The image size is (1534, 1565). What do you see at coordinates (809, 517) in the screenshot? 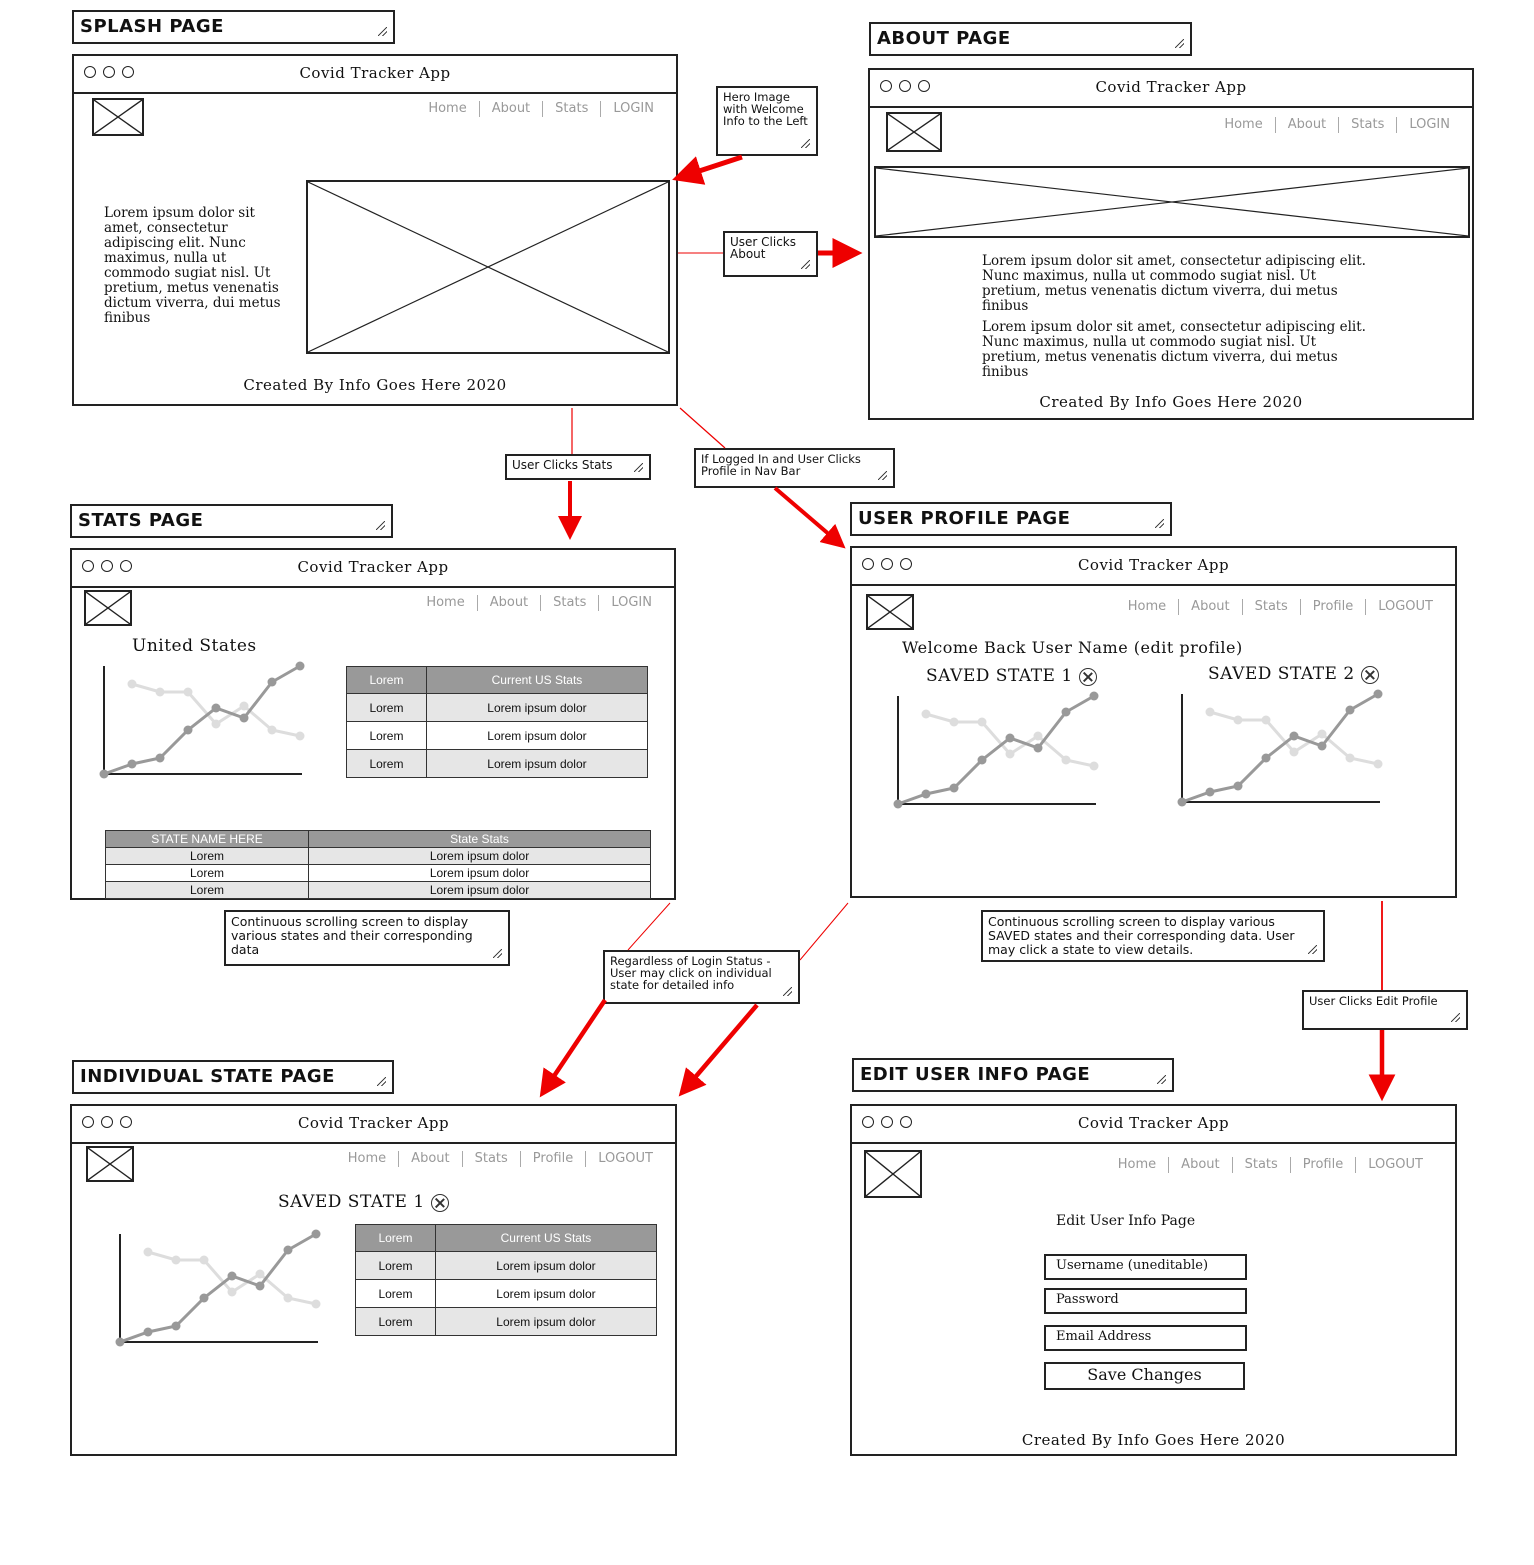
I see `arrow-profile` at bounding box center [809, 517].